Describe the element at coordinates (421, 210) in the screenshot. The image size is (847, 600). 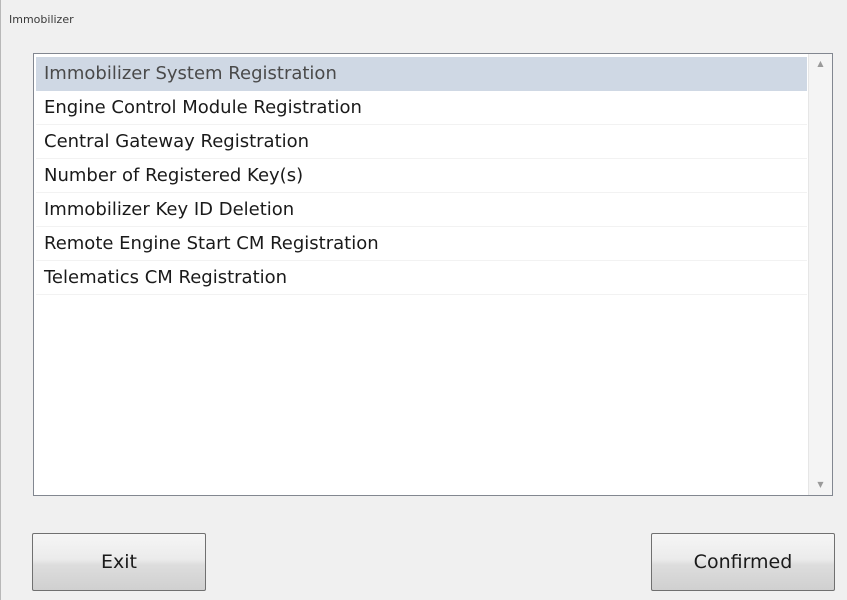
I see `list-item-immobilizer-key-id-deletion: Immobilizer Key ID Deletion` at that location.